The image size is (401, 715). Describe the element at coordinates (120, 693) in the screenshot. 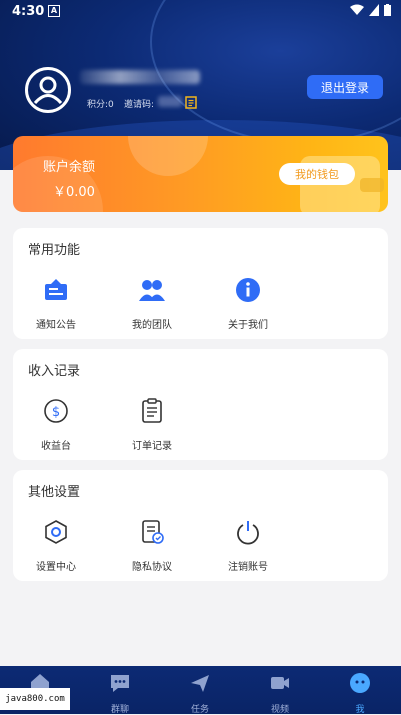

I see `tab-group-chat: 群聊` at that location.